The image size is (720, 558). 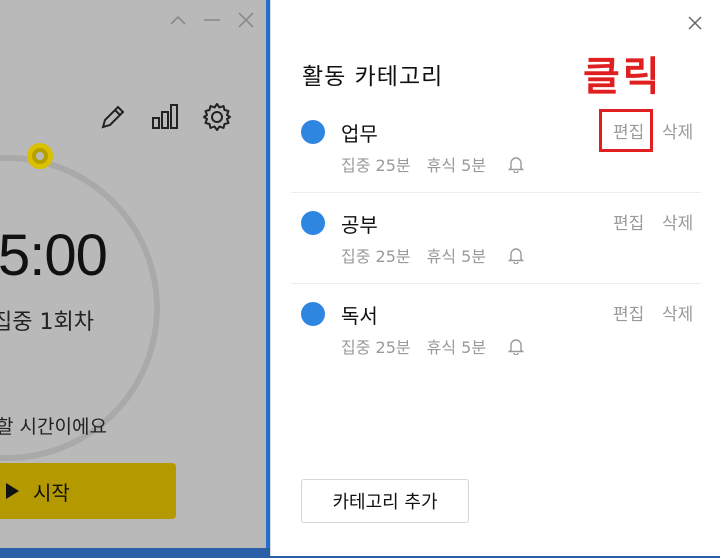 I want to click on timer-display: 5:00, so click(x=54, y=255).